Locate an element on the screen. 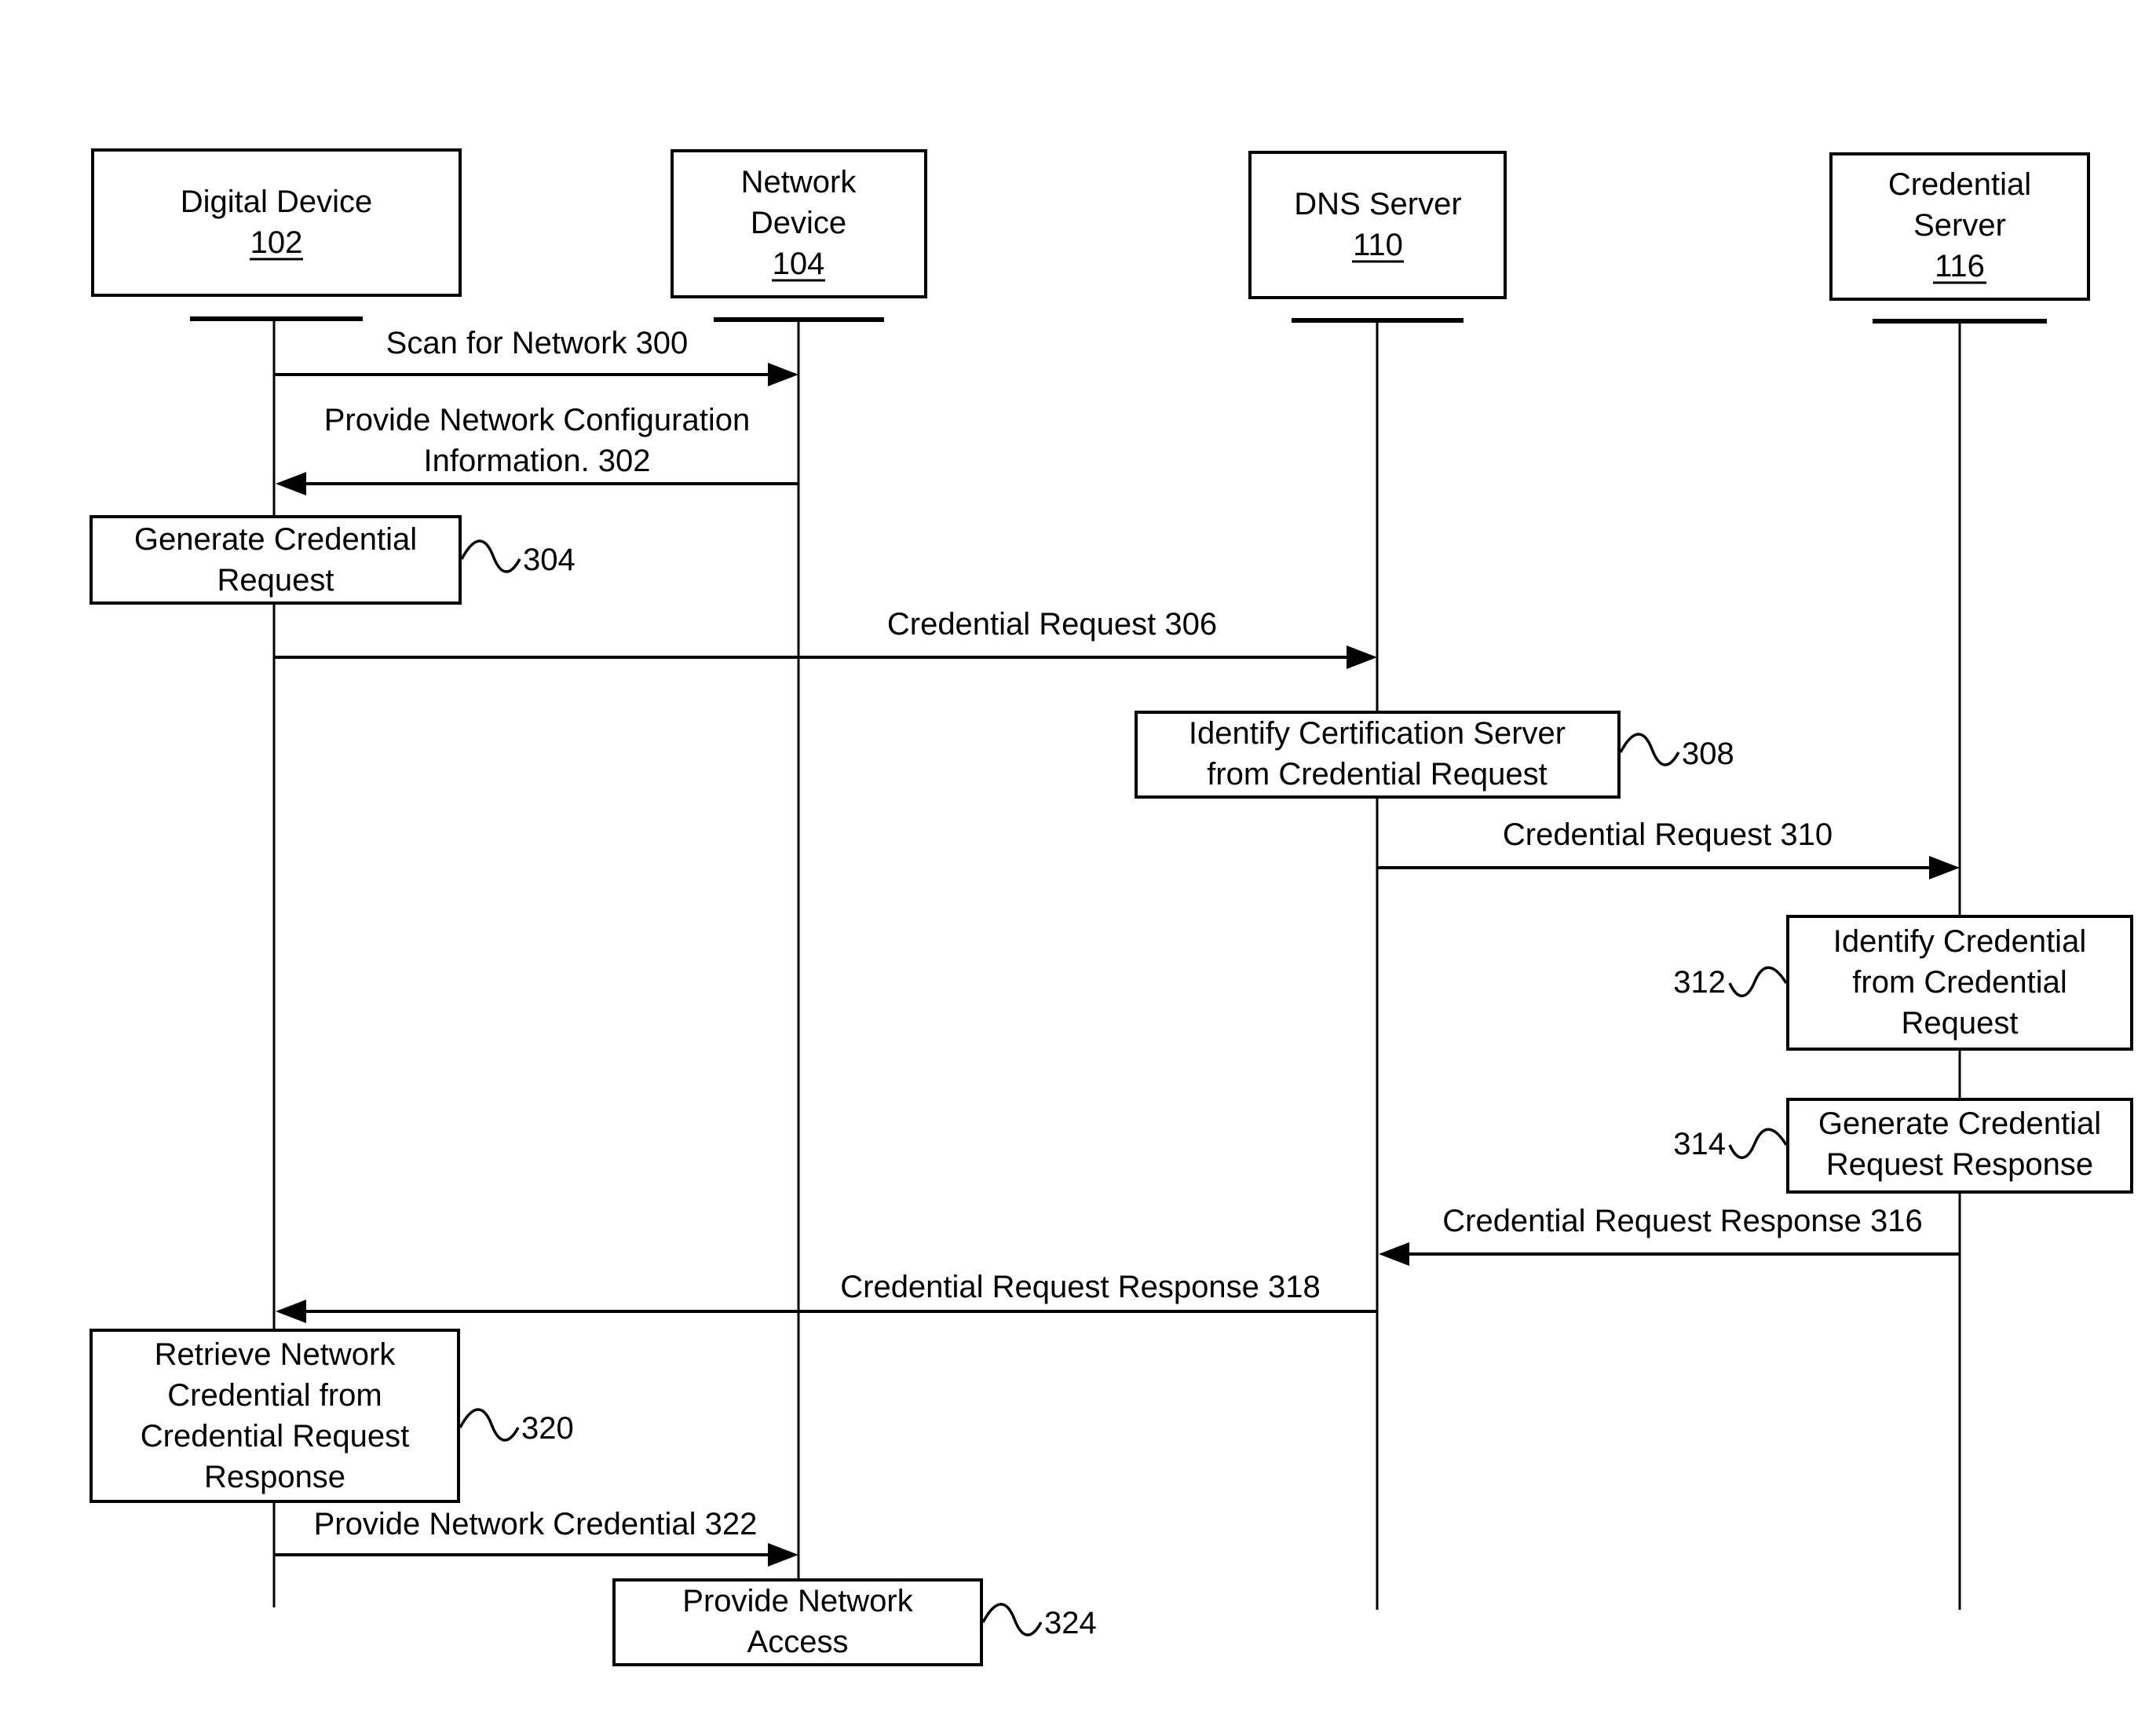  participant-ref: 104 is located at coordinates (799, 264).